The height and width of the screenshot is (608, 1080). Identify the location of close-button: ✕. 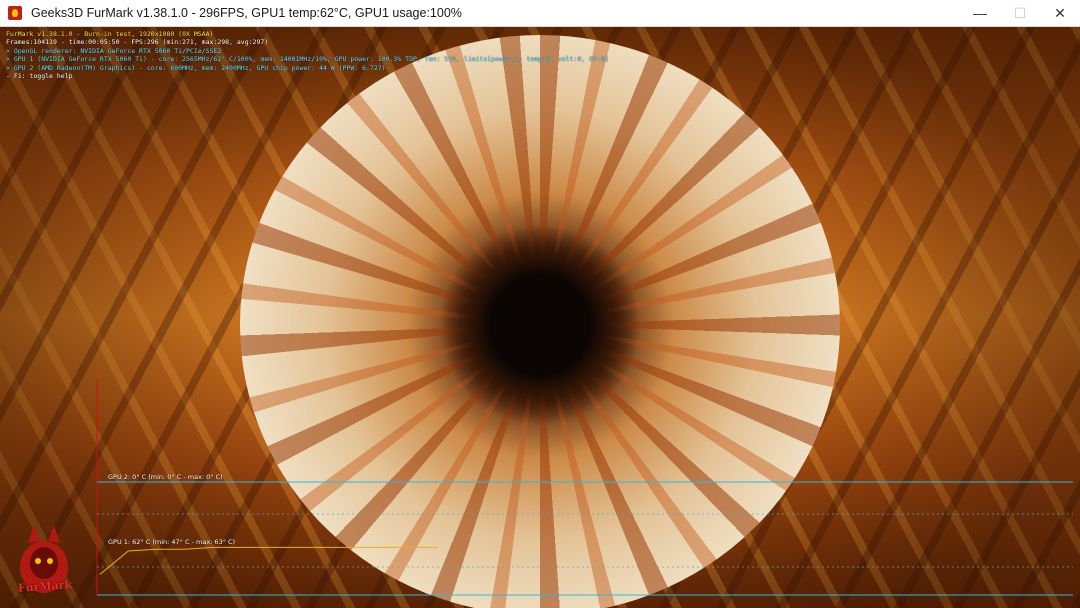
(1060, 13).